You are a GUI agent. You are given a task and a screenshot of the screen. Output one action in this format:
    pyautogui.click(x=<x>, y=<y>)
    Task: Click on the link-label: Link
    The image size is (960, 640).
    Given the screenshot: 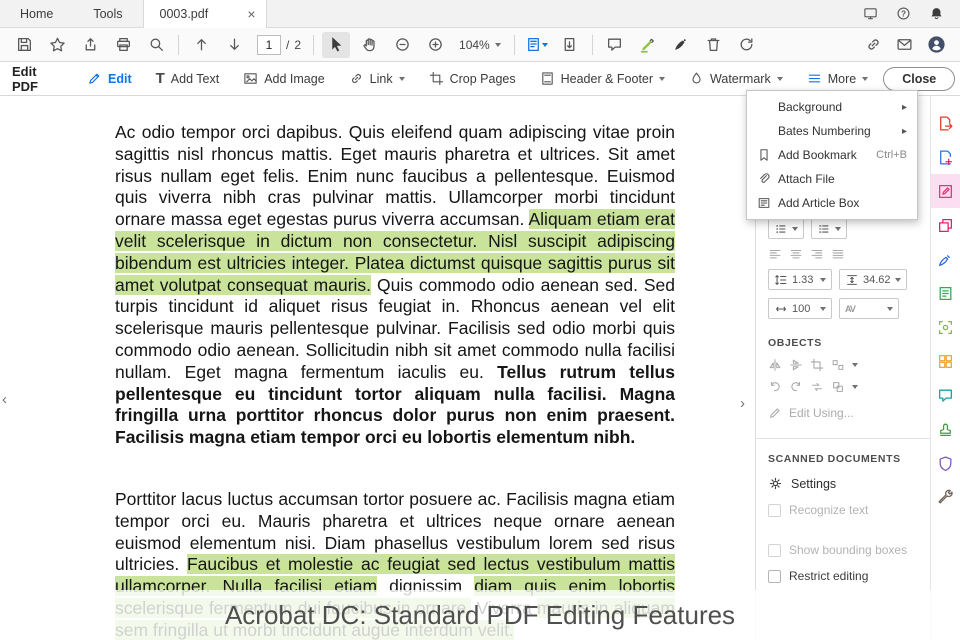 What is the action you would take?
    pyautogui.click(x=381, y=78)
    